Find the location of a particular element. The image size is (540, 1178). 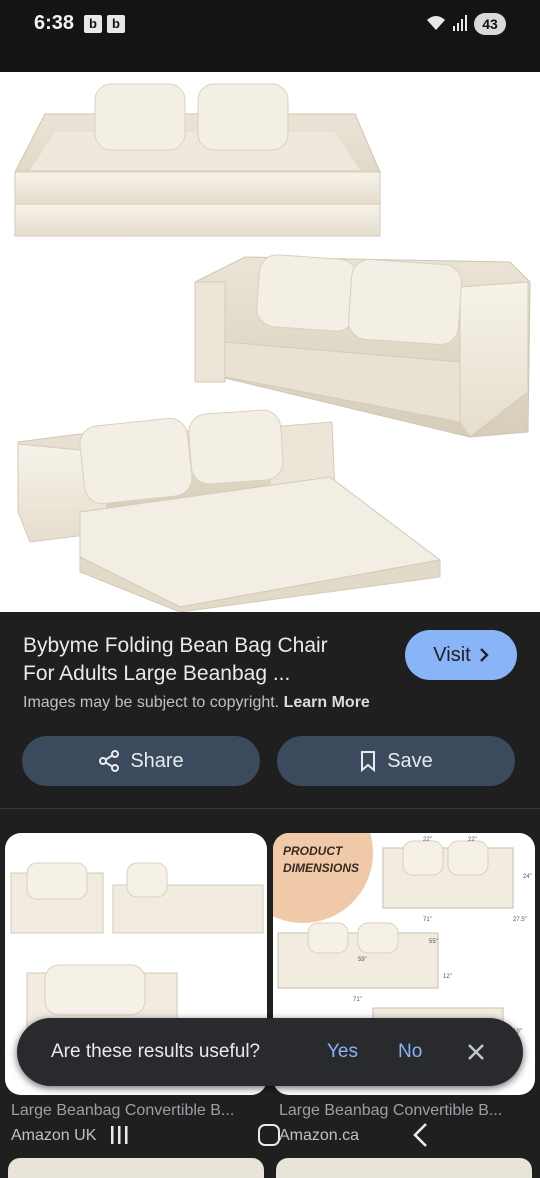

system-nav-bar is located at coordinates (270, 1136).